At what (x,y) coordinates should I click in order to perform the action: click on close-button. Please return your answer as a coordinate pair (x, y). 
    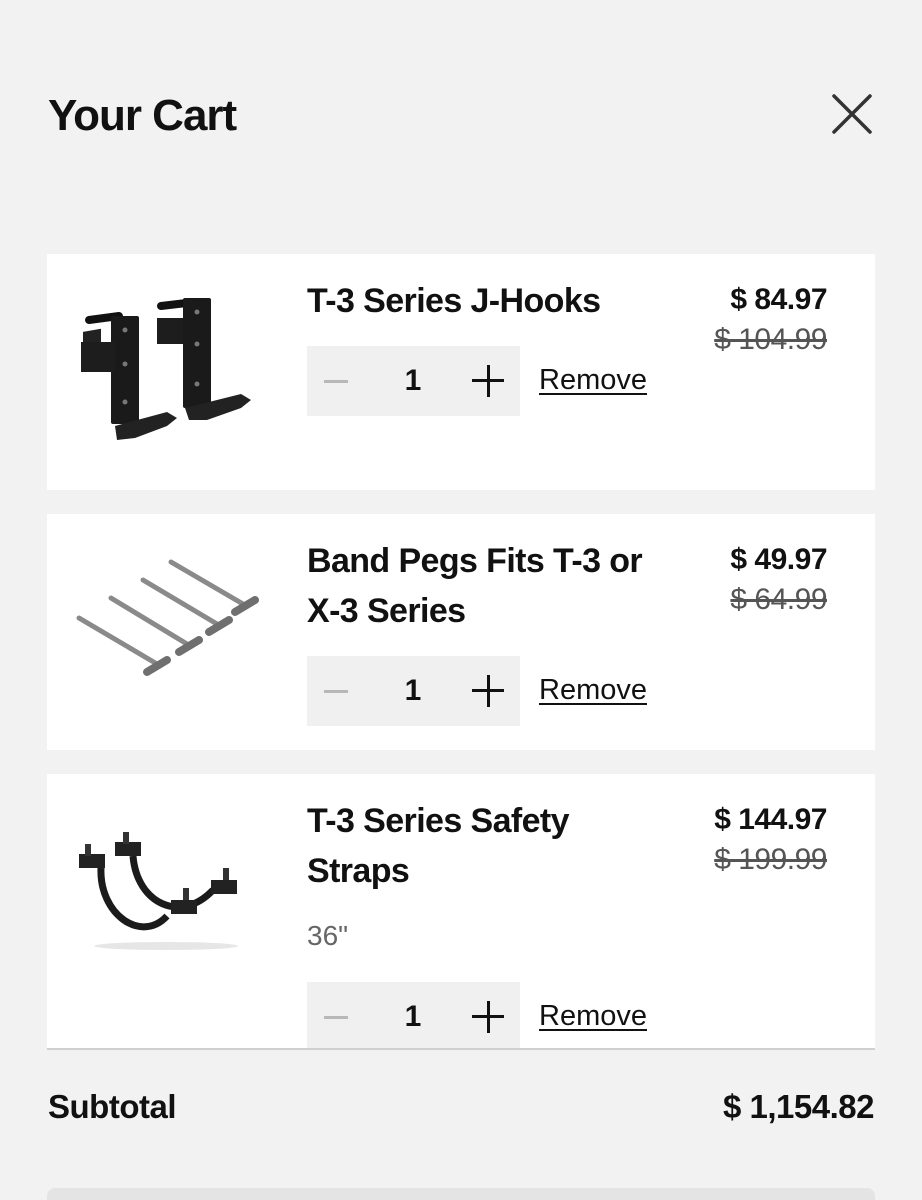
    Looking at the image, I should click on (852, 114).